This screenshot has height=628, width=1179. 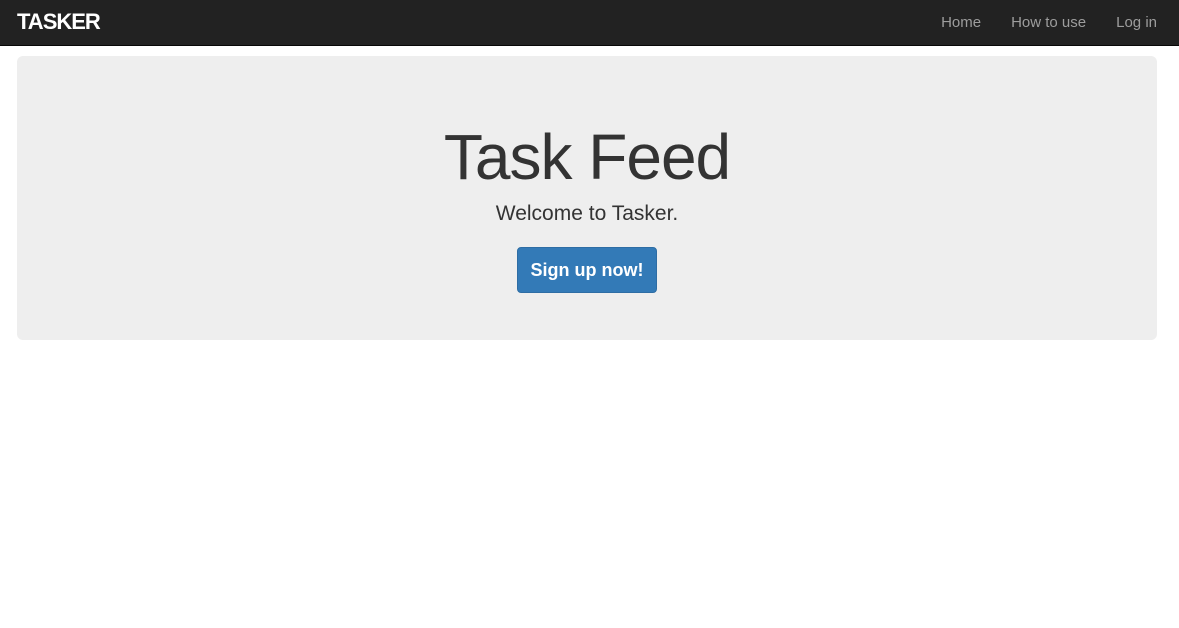 I want to click on hero-title: Task Feed, so click(x=587, y=157).